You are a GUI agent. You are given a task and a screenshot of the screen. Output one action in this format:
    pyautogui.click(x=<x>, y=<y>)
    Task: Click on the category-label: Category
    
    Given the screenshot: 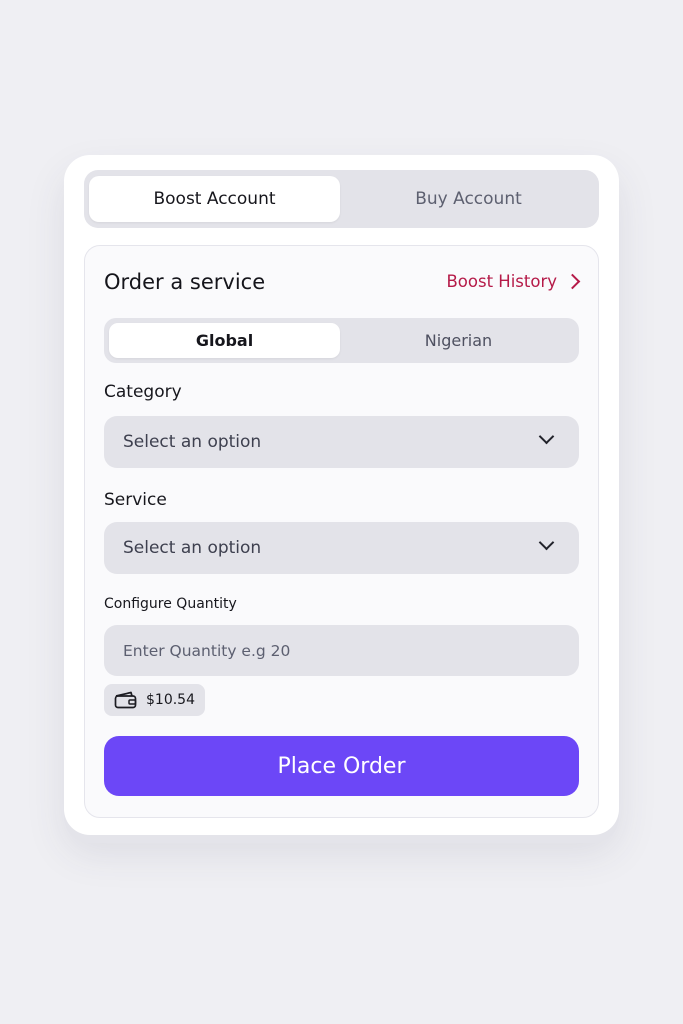 What is the action you would take?
    pyautogui.click(x=143, y=392)
    